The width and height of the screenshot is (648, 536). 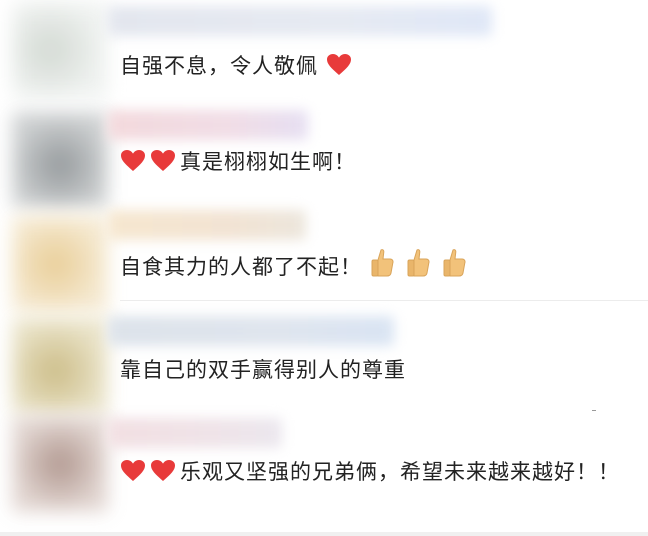 I want to click on comment-text: 真是栩栩如生啊！, so click(x=377, y=162).